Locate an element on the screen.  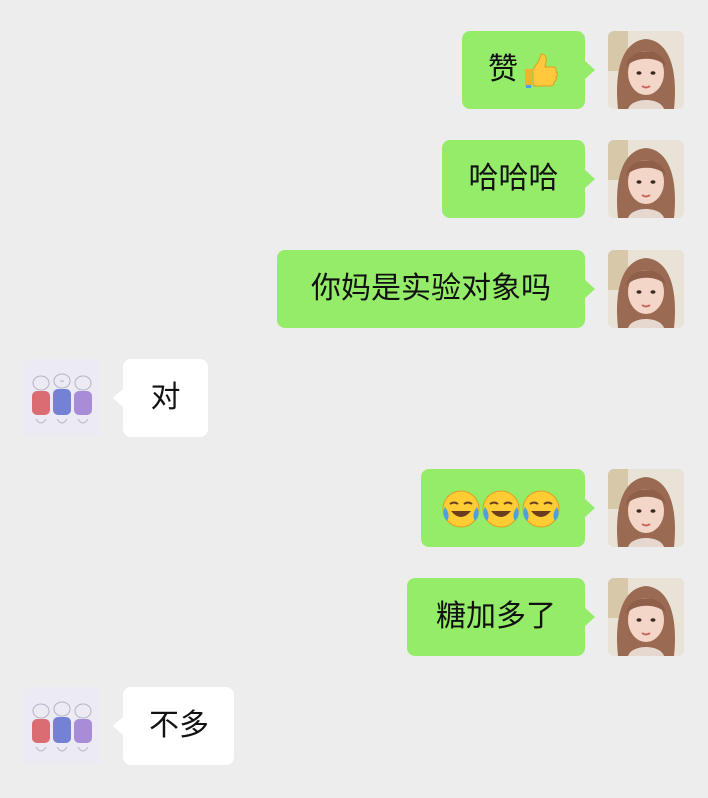
my-message-bubble: 糖加多了 is located at coordinates (501, 617).